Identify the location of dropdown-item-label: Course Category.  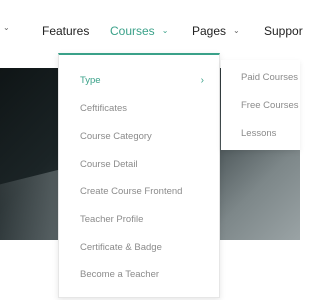
(116, 136).